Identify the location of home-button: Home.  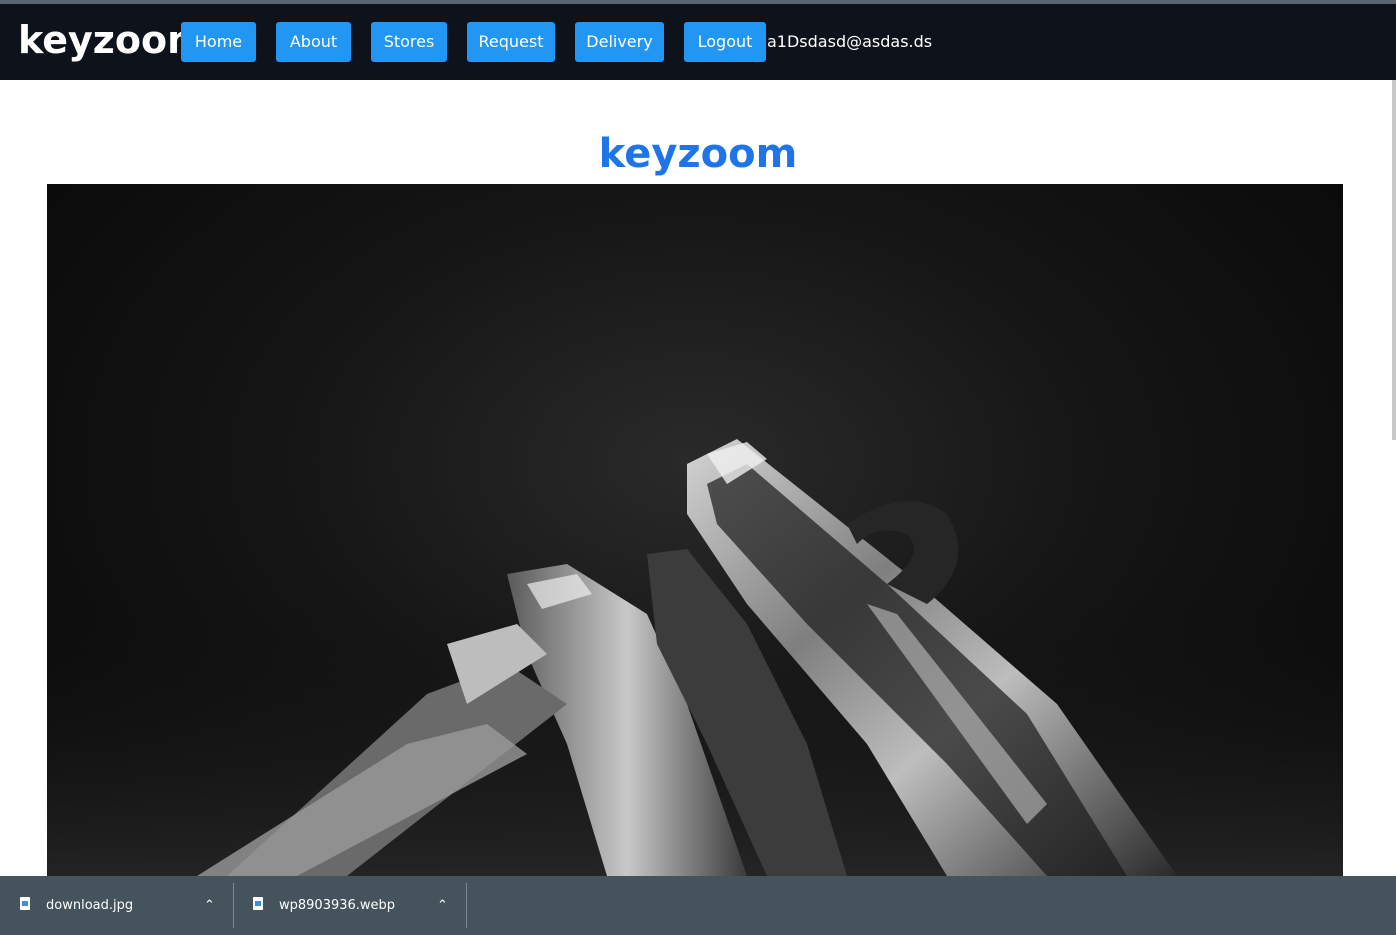
(218, 42).